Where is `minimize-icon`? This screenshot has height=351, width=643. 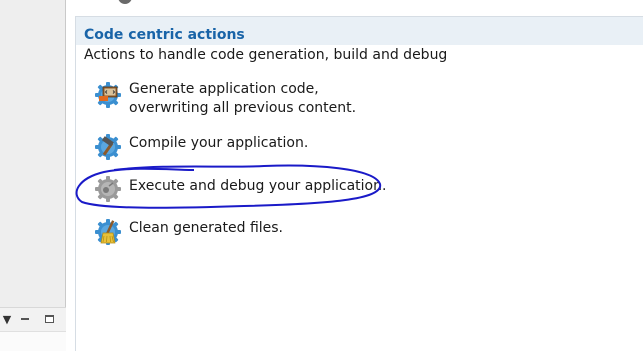 minimize-icon is located at coordinates (25, 319).